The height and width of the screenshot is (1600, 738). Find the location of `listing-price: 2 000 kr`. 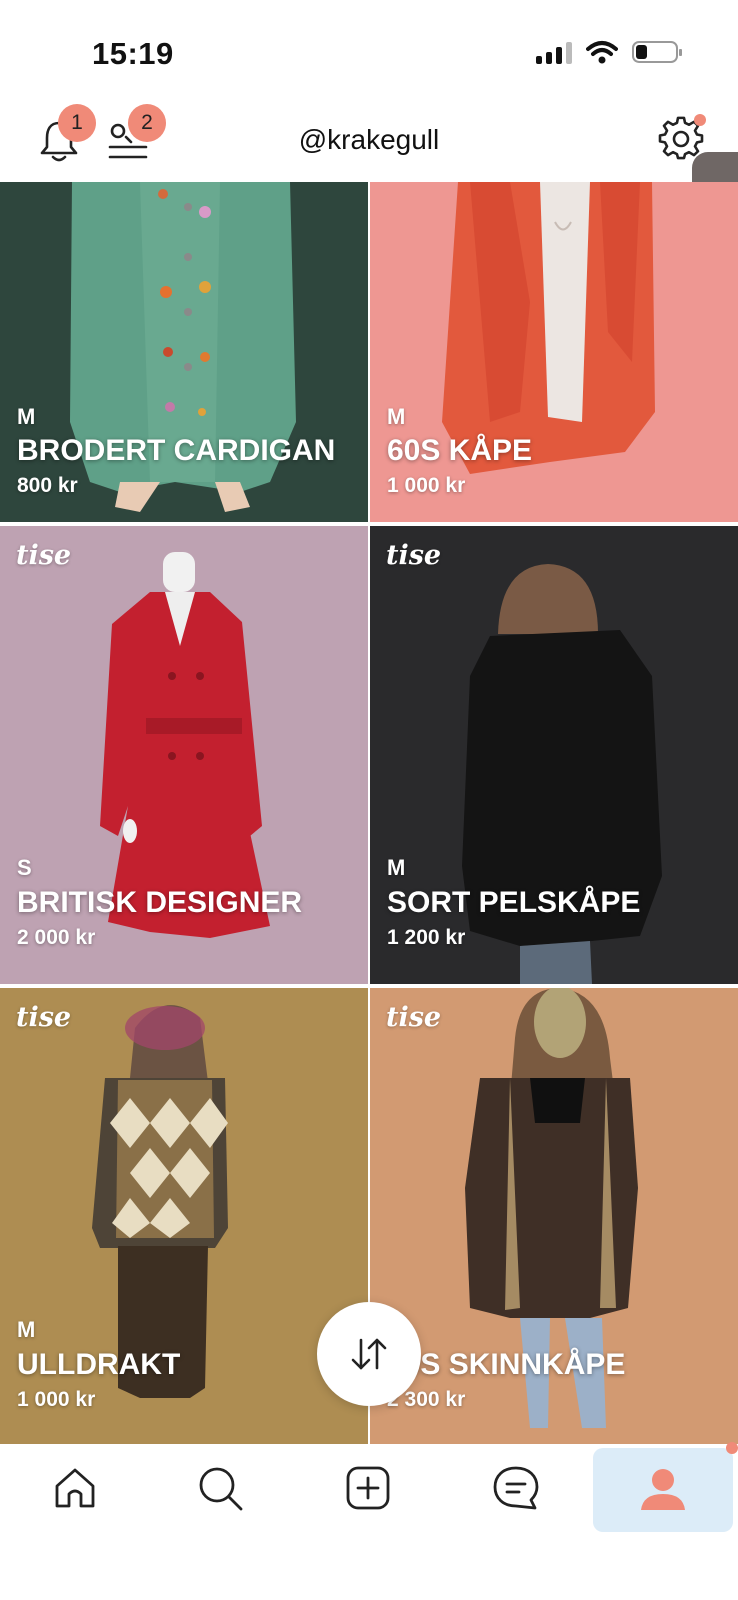

listing-price: 2 000 kr is located at coordinates (56, 937).